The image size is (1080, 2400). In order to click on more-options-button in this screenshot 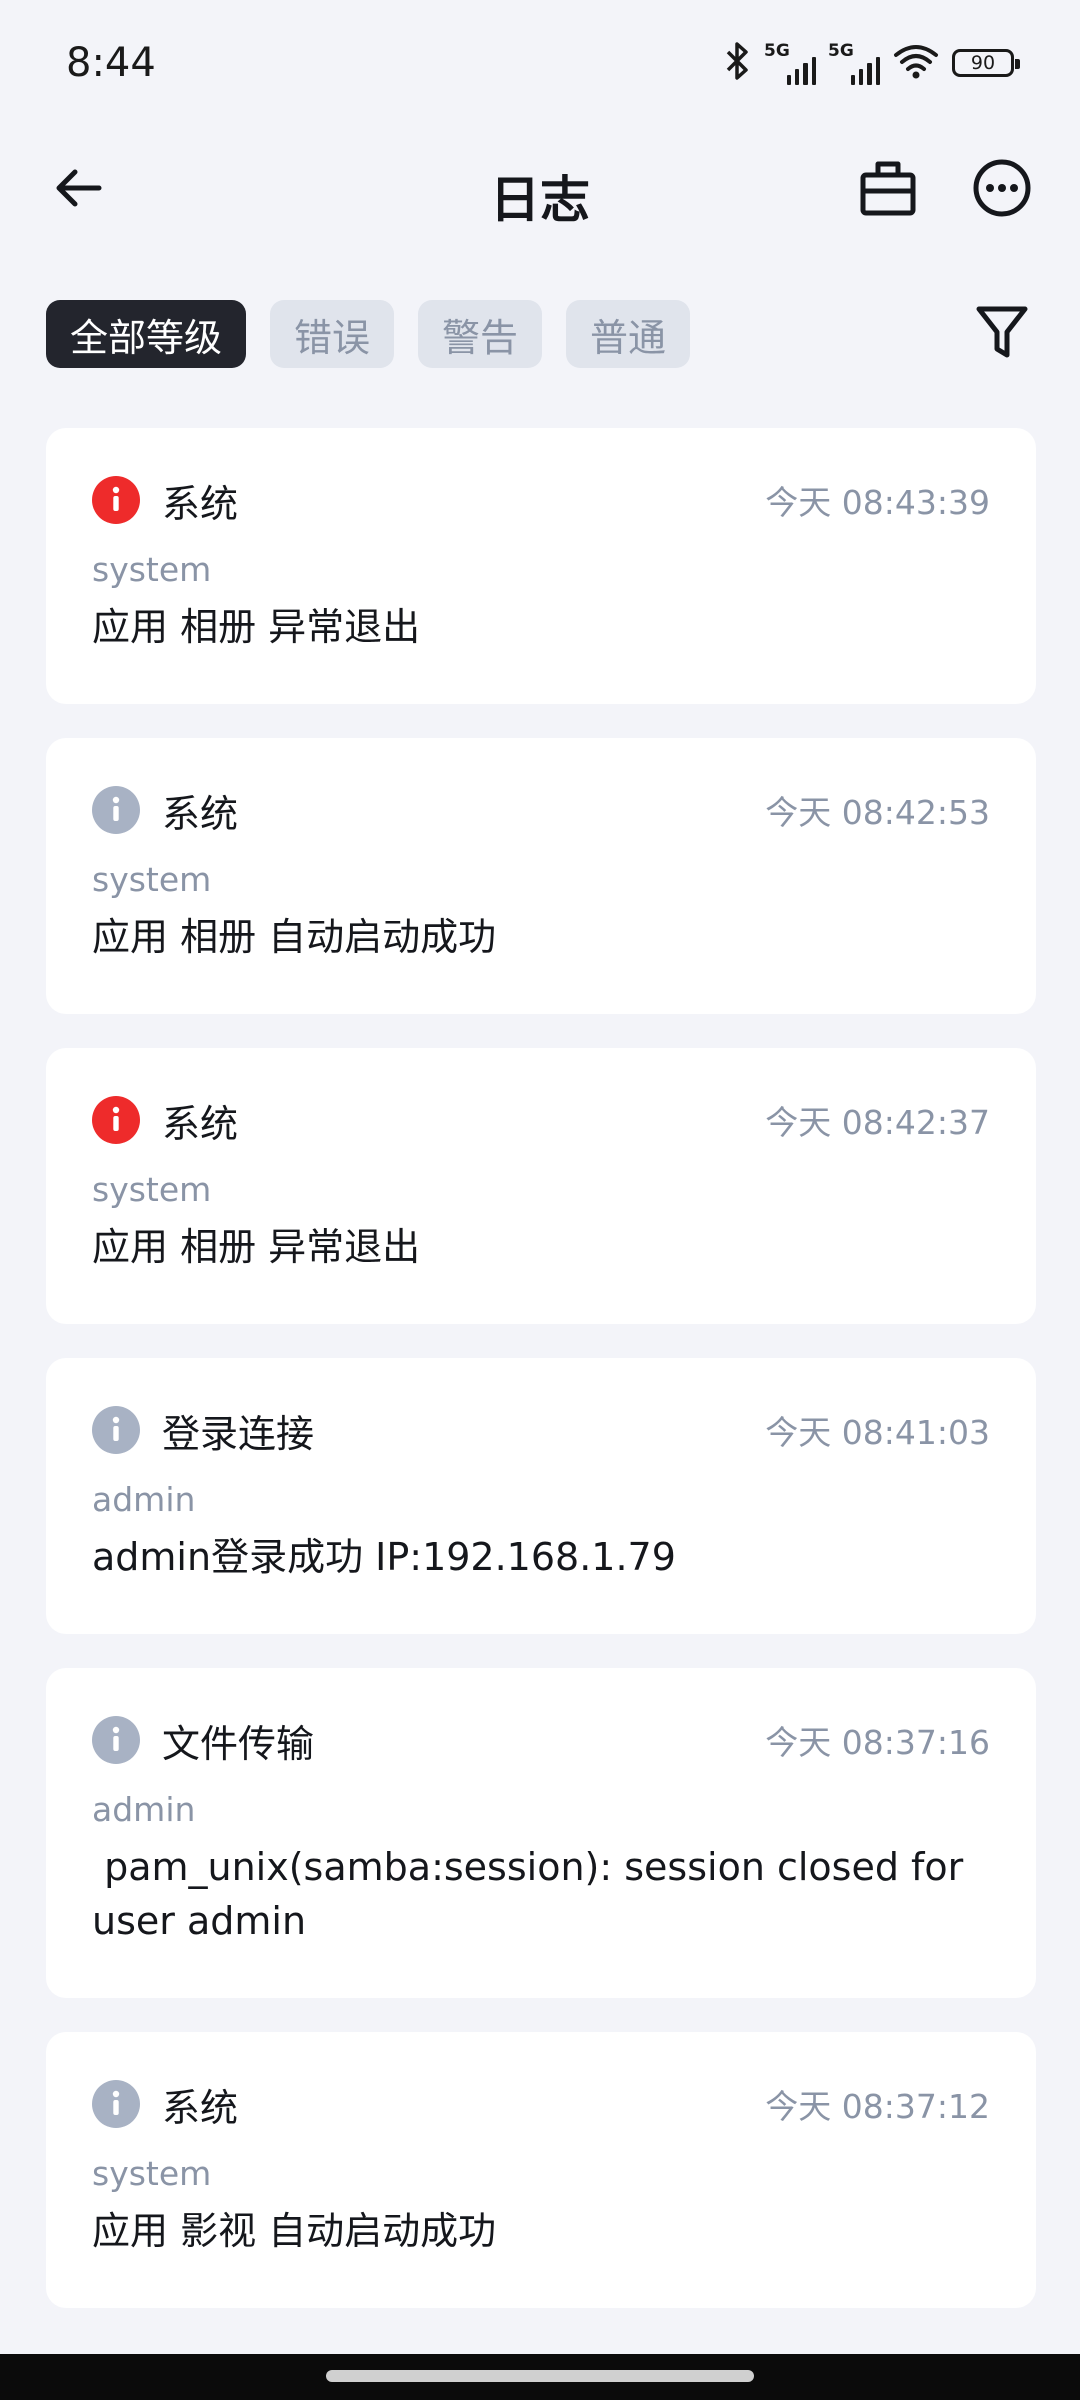, I will do `click(1002, 190)`.